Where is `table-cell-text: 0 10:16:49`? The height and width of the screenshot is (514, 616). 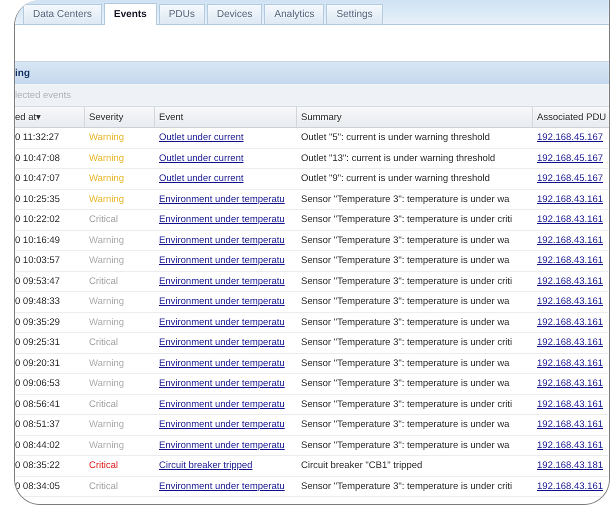
table-cell-text: 0 10:16:49 is located at coordinates (38, 241).